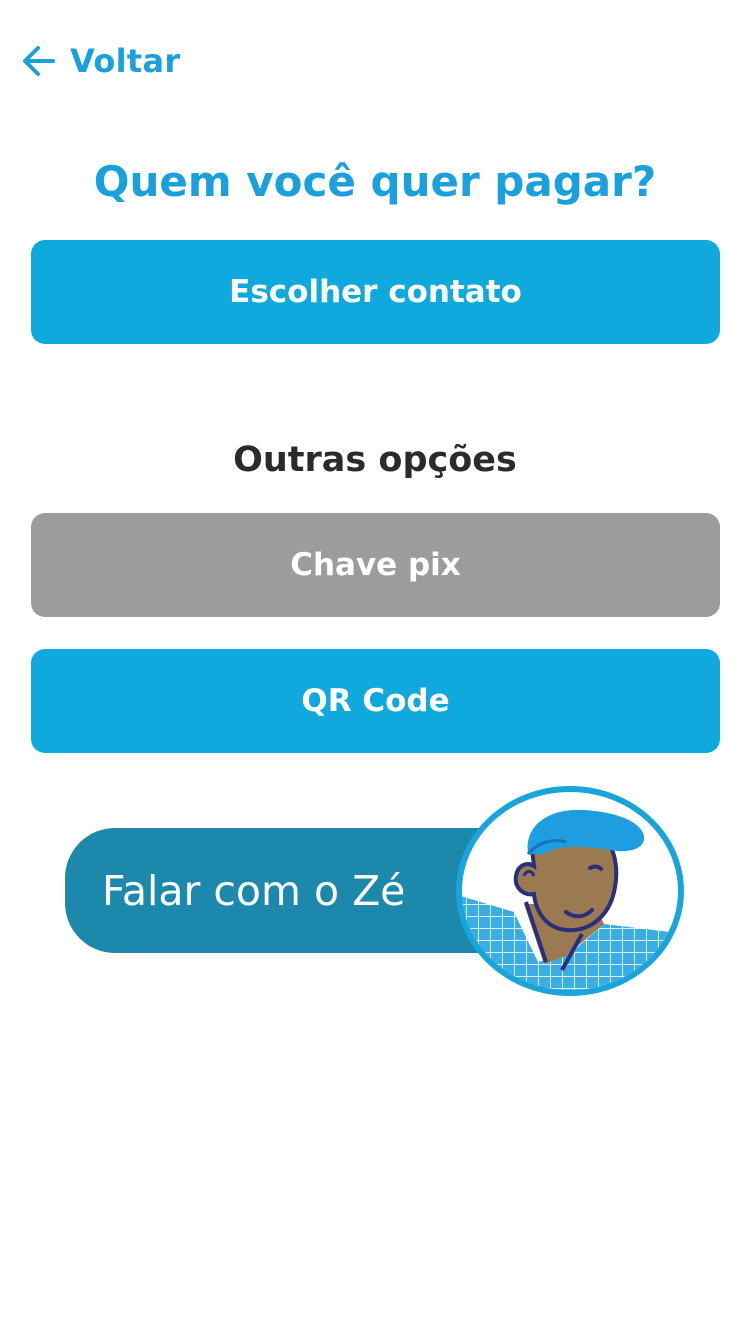  What do you see at coordinates (375, 181) in the screenshot?
I see `page-title: Quem você quer pagar?` at bounding box center [375, 181].